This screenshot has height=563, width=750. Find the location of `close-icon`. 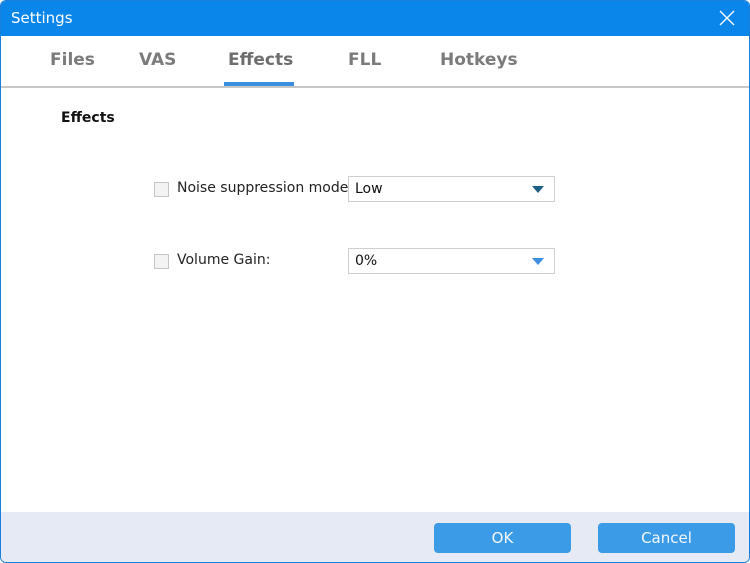

close-icon is located at coordinates (727, 18).